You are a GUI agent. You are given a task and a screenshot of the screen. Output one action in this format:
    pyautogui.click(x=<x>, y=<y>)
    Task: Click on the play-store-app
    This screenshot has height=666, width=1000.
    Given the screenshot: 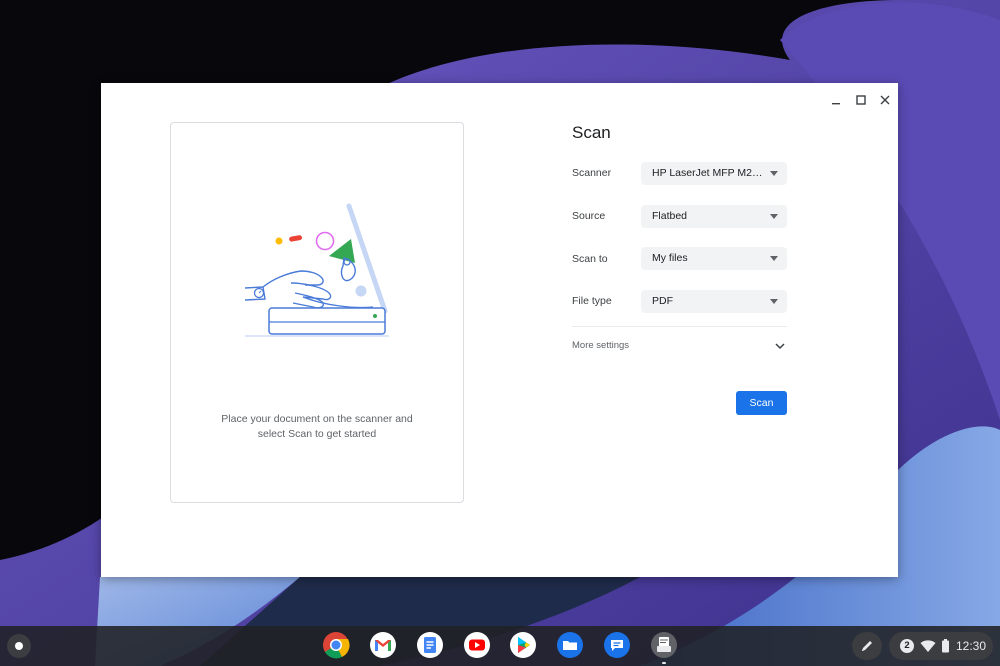 What is the action you would take?
    pyautogui.click(x=523, y=645)
    